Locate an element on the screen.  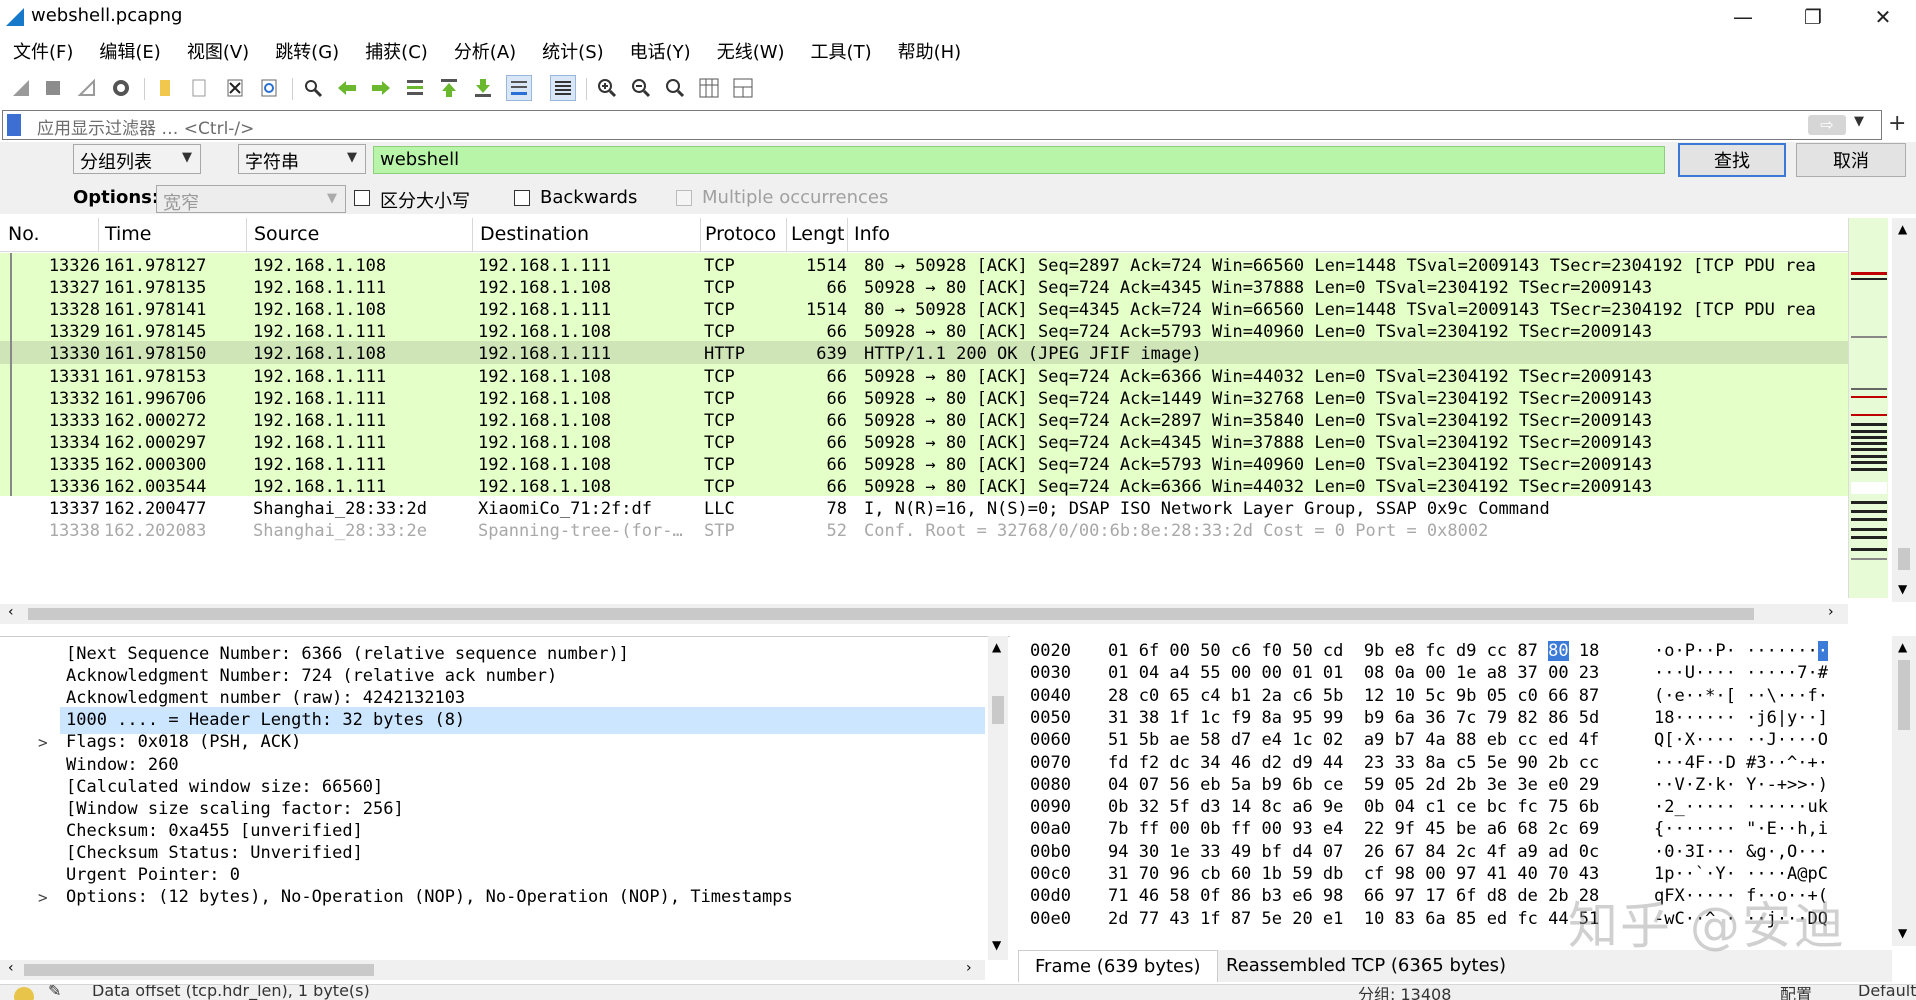
resize-columns-icon is located at coordinates (709, 88).